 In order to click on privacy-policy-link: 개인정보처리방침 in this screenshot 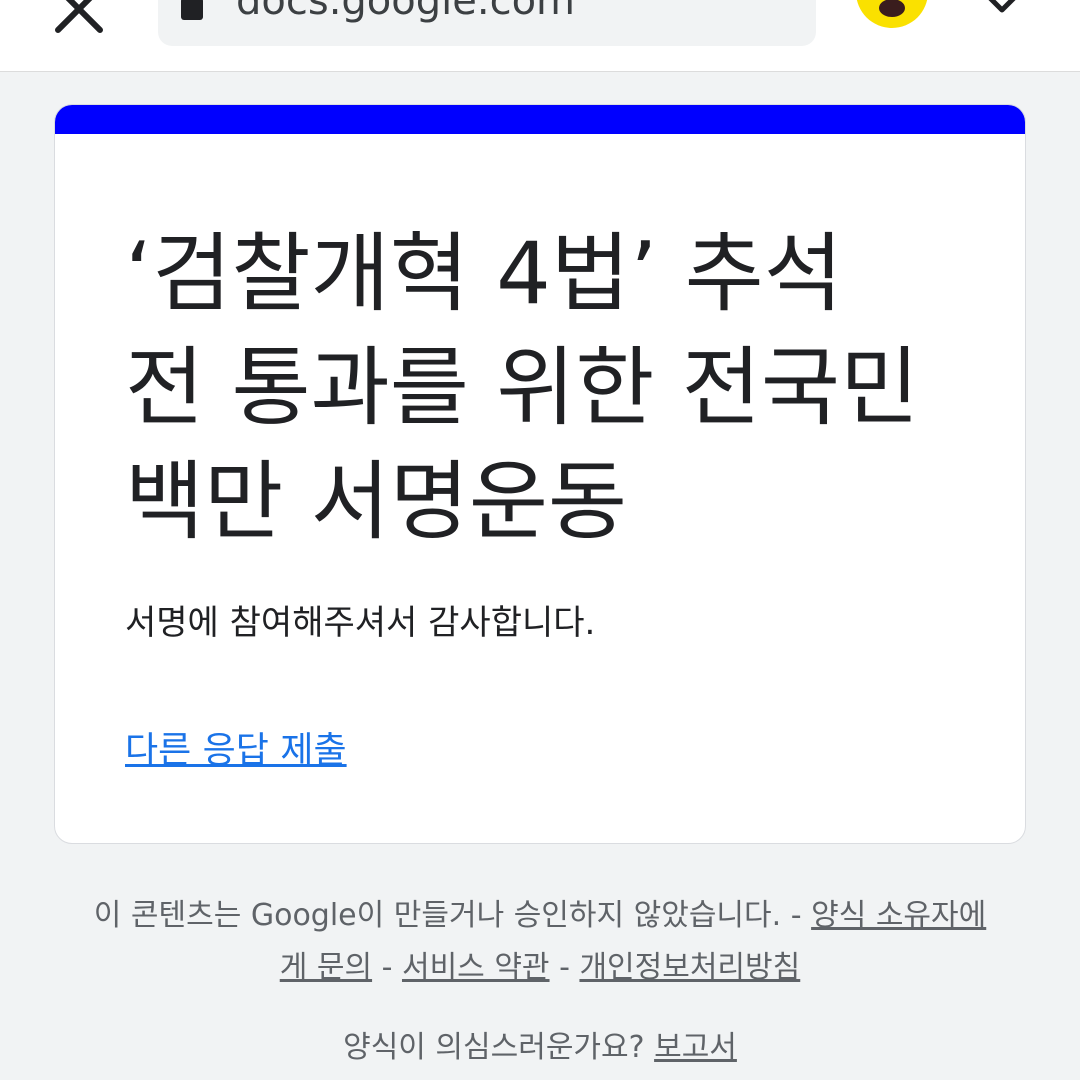, I will do `click(689, 967)`.